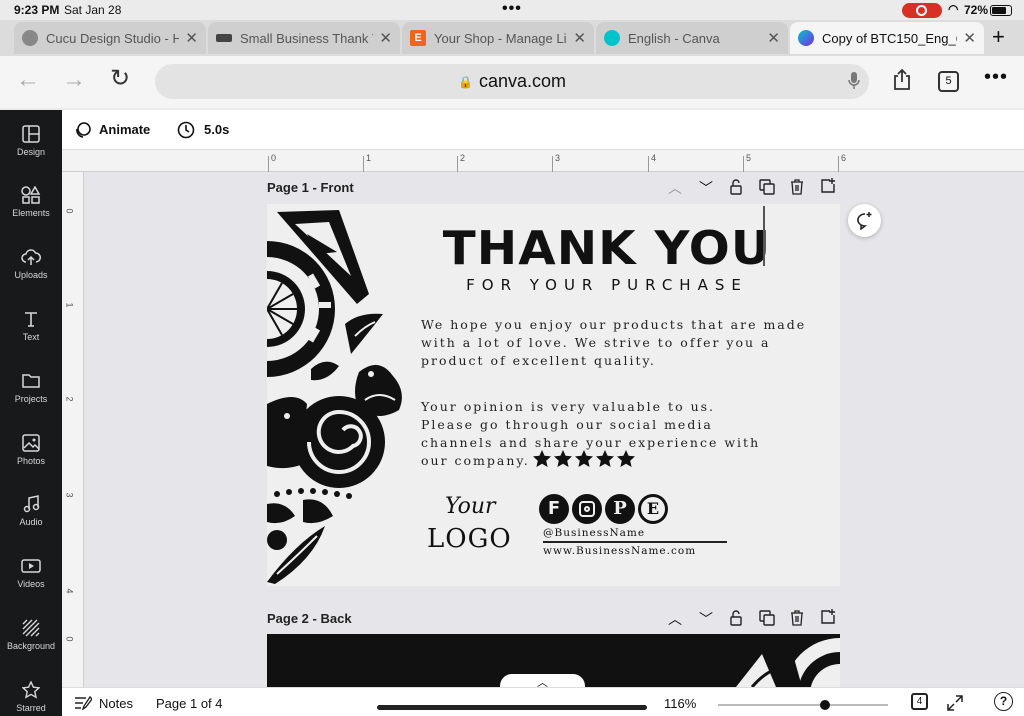 The height and width of the screenshot is (716, 1024). Describe the element at coordinates (594, 533) in the screenshot. I see `business-handle: @BusinessName` at that location.